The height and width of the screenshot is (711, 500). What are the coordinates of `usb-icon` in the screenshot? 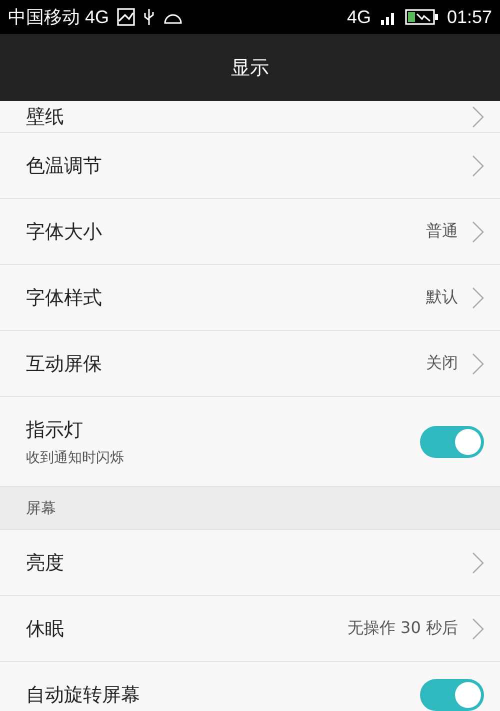 It's located at (149, 17).